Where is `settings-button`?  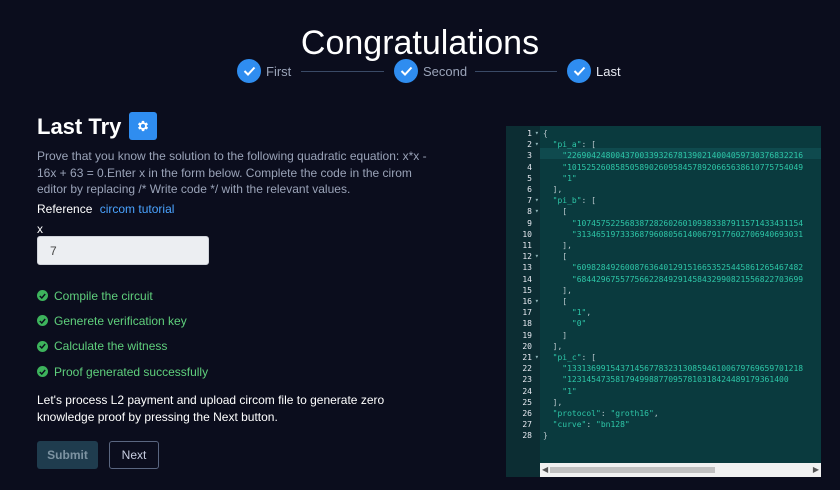 settings-button is located at coordinates (143, 126).